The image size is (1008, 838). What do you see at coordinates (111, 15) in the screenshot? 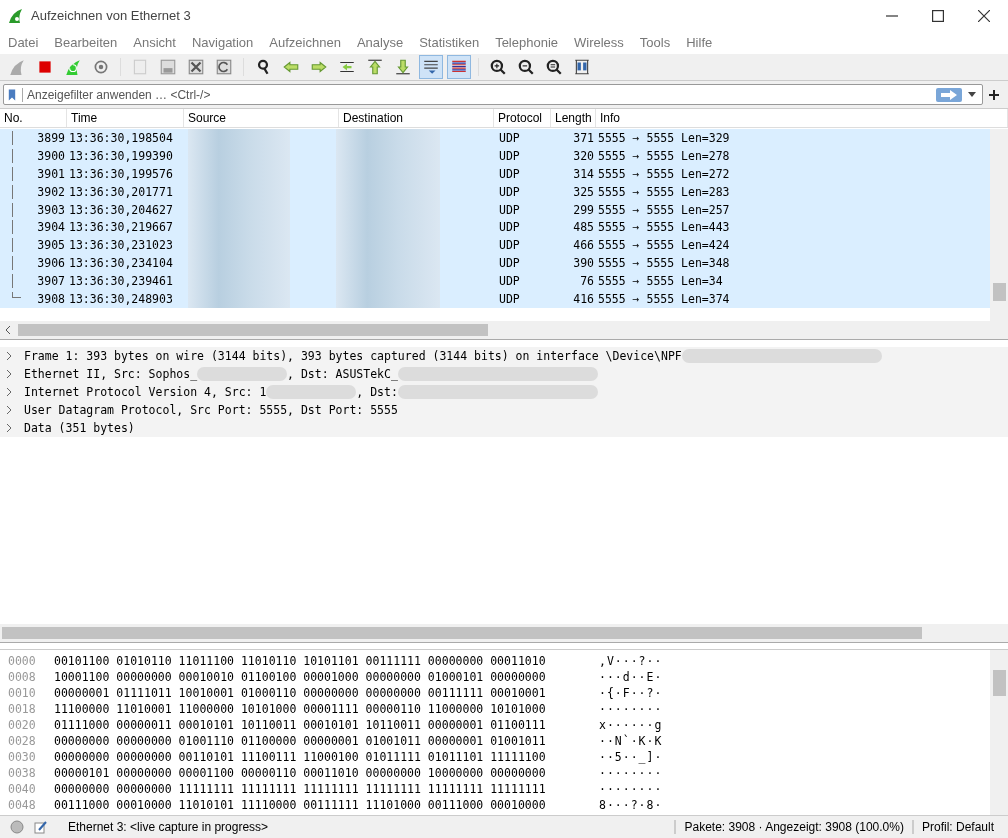
I see `window-title: Aufzeichnen von Ethernet 3` at bounding box center [111, 15].